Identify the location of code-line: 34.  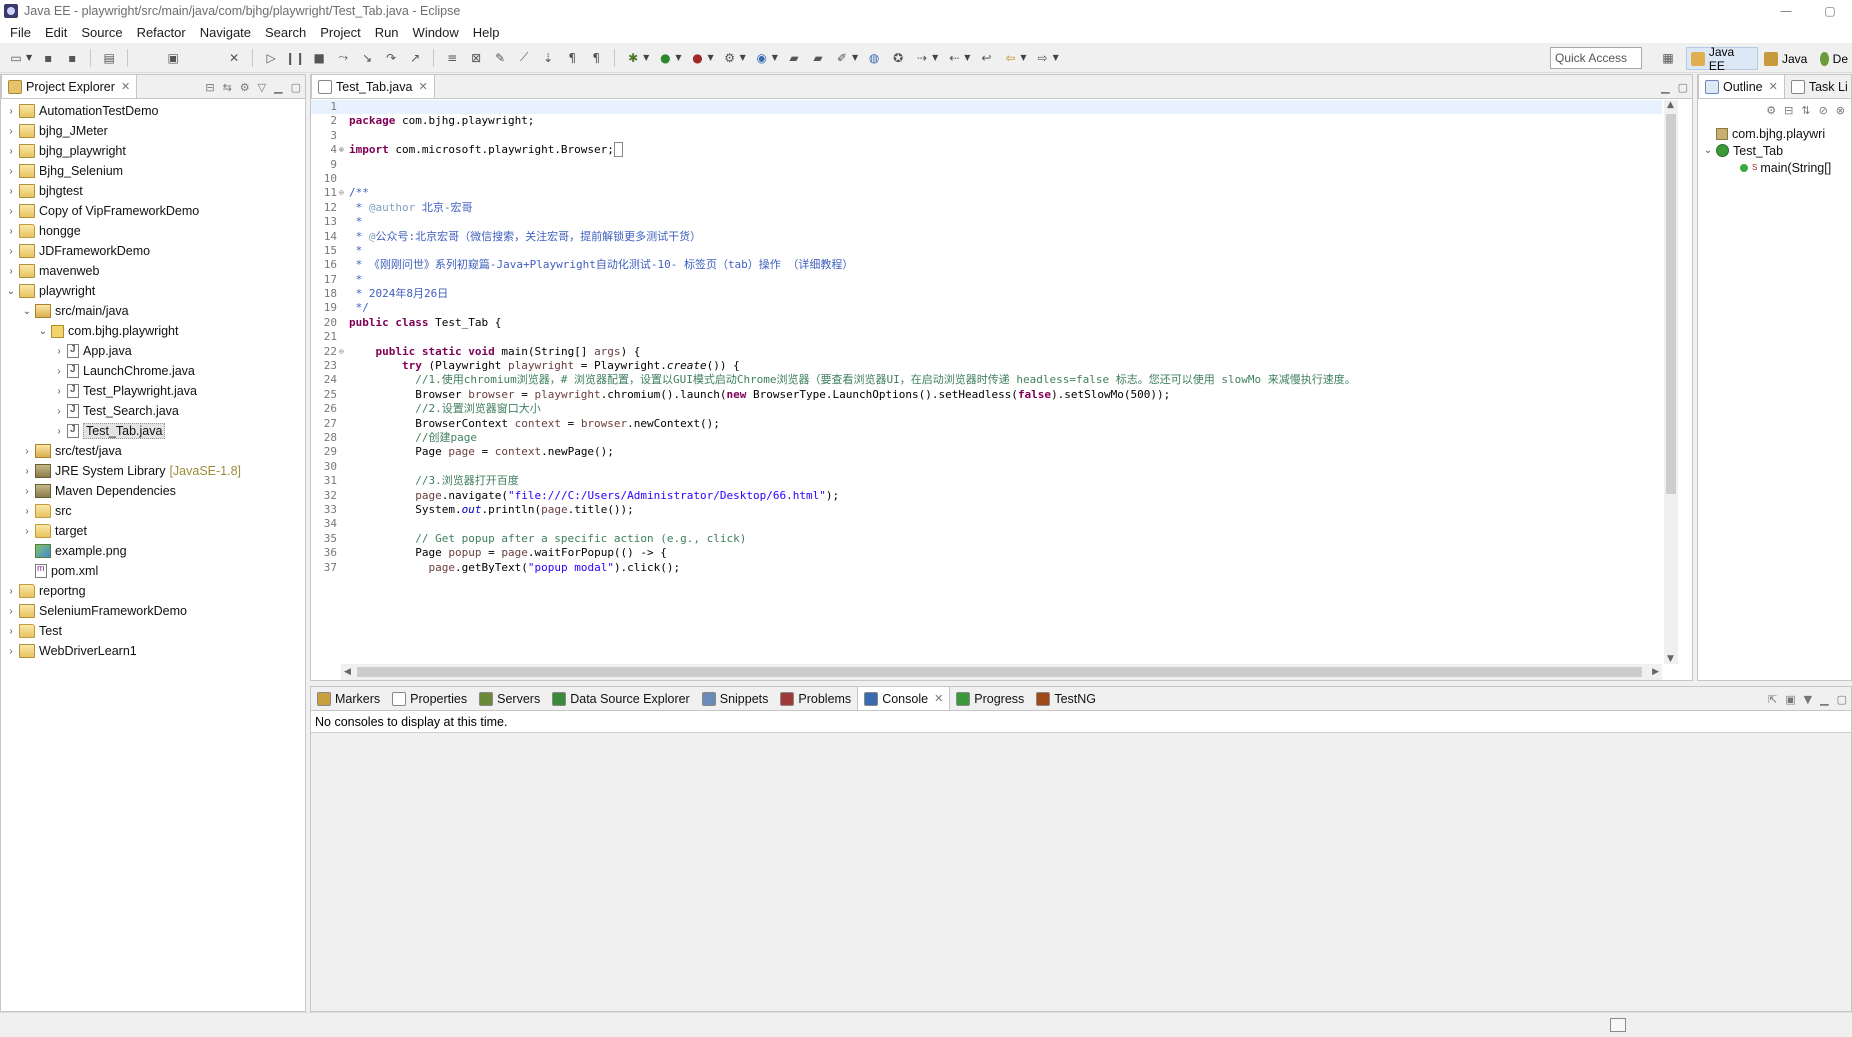
(986, 524).